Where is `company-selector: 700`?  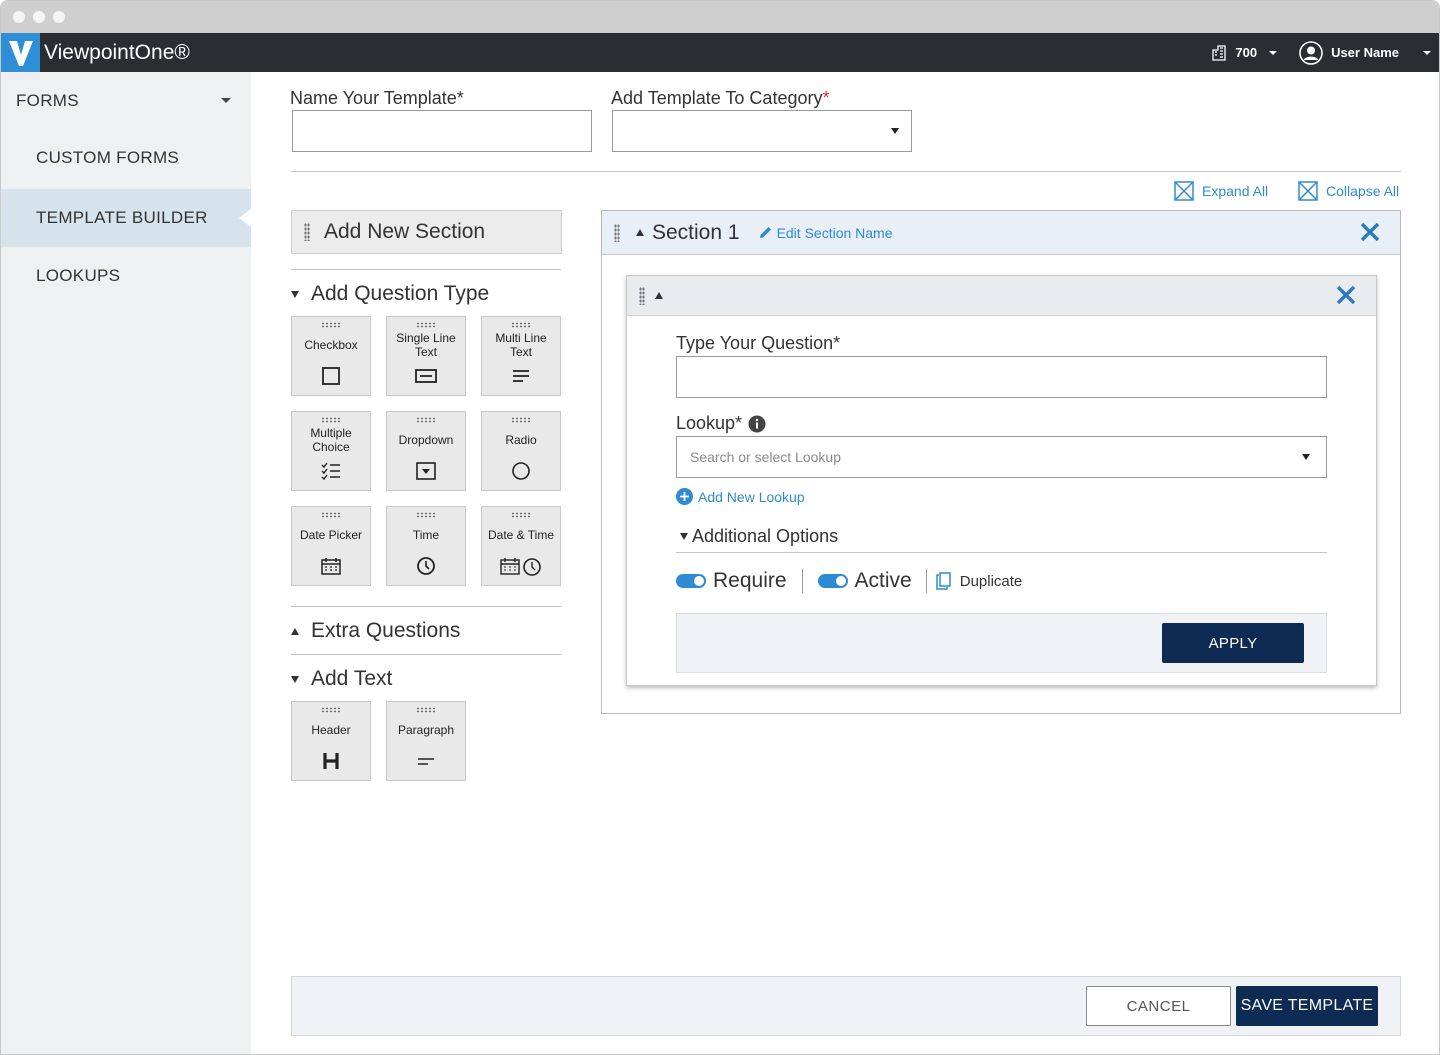
company-selector: 700 is located at coordinates (1244, 52).